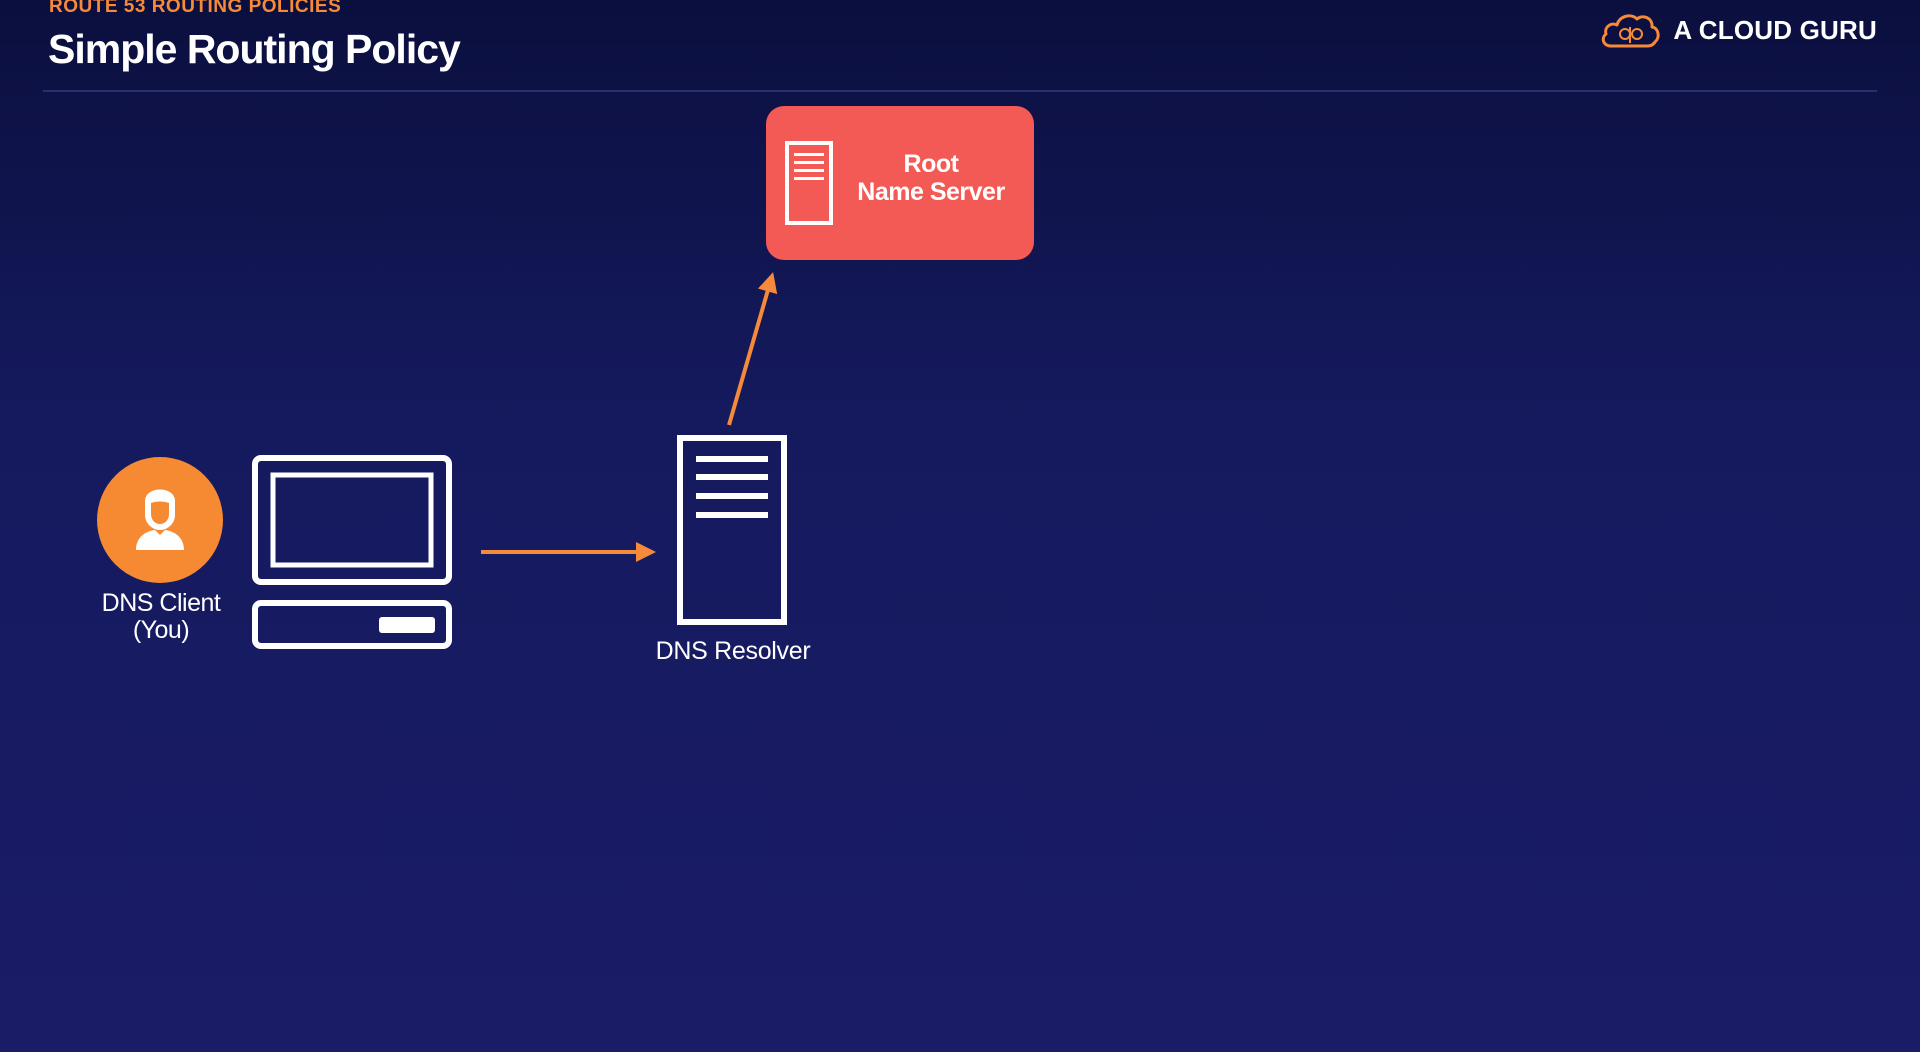 The width and height of the screenshot is (1920, 1052). Describe the element at coordinates (732, 530) in the screenshot. I see `resolver-server-icon` at that location.